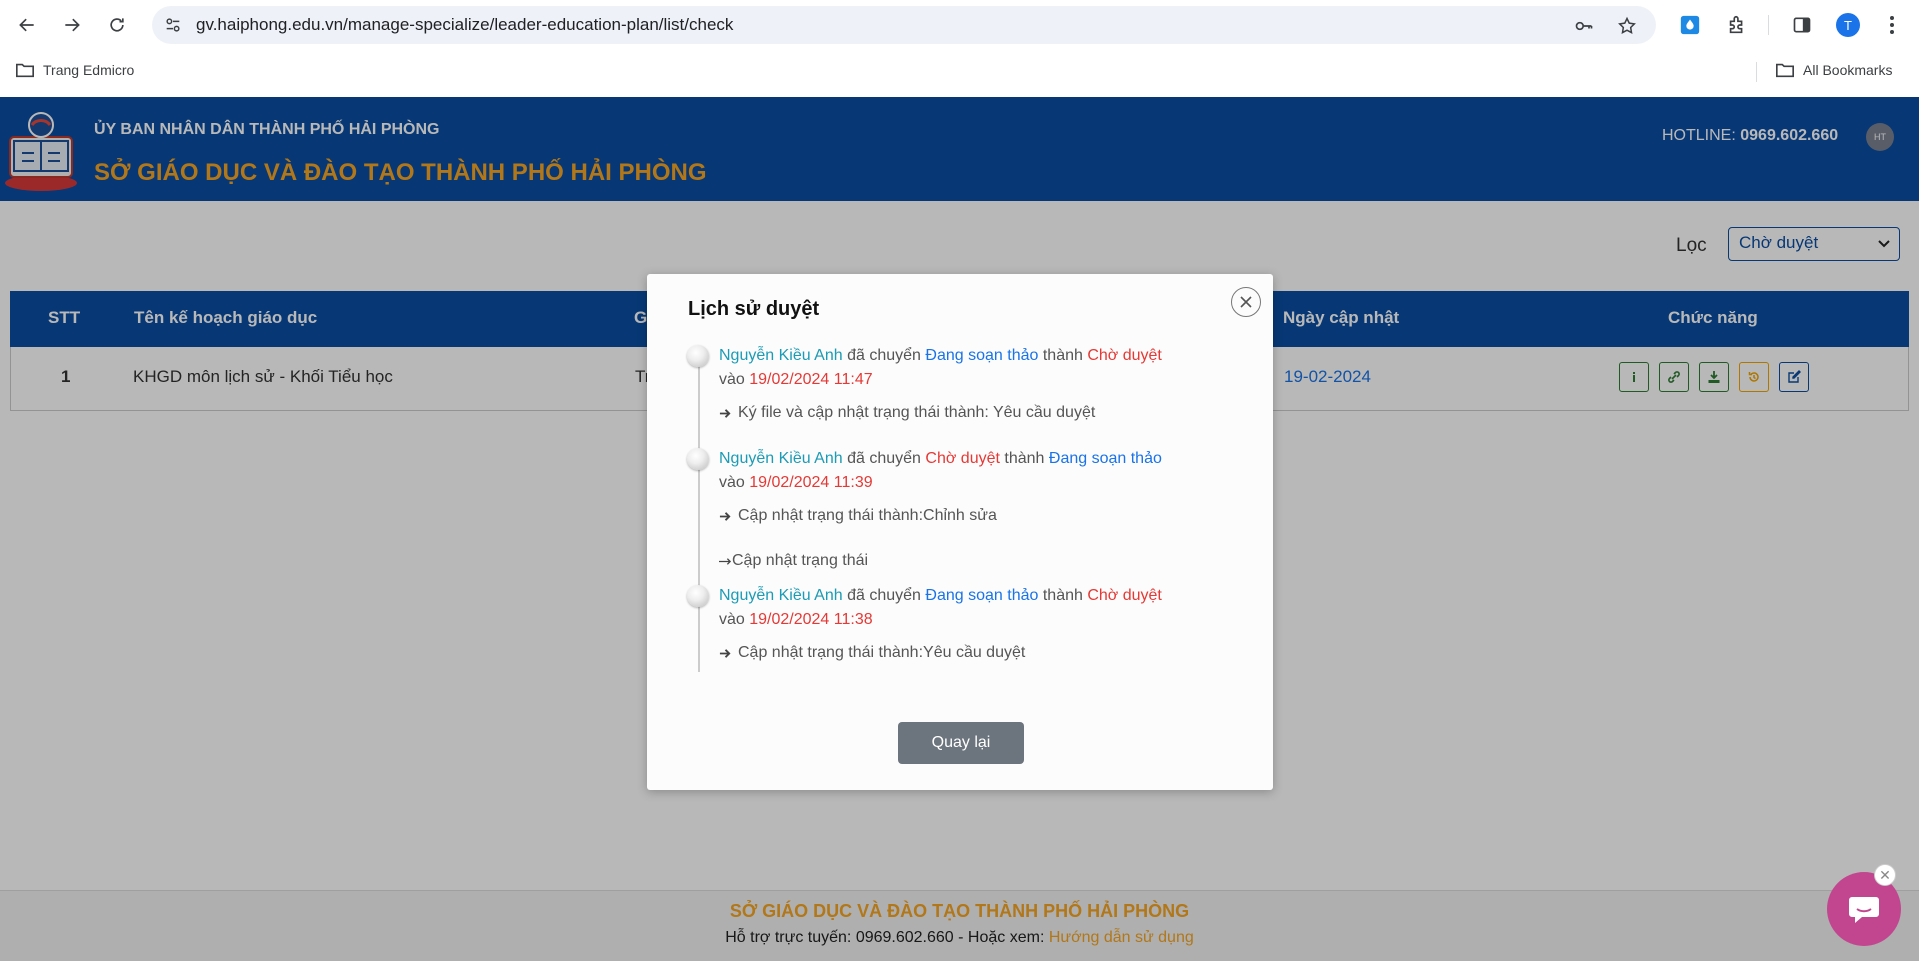  What do you see at coordinates (1105, 458) in the screenshot?
I see `entry-to-status: Đang soạn thảo` at bounding box center [1105, 458].